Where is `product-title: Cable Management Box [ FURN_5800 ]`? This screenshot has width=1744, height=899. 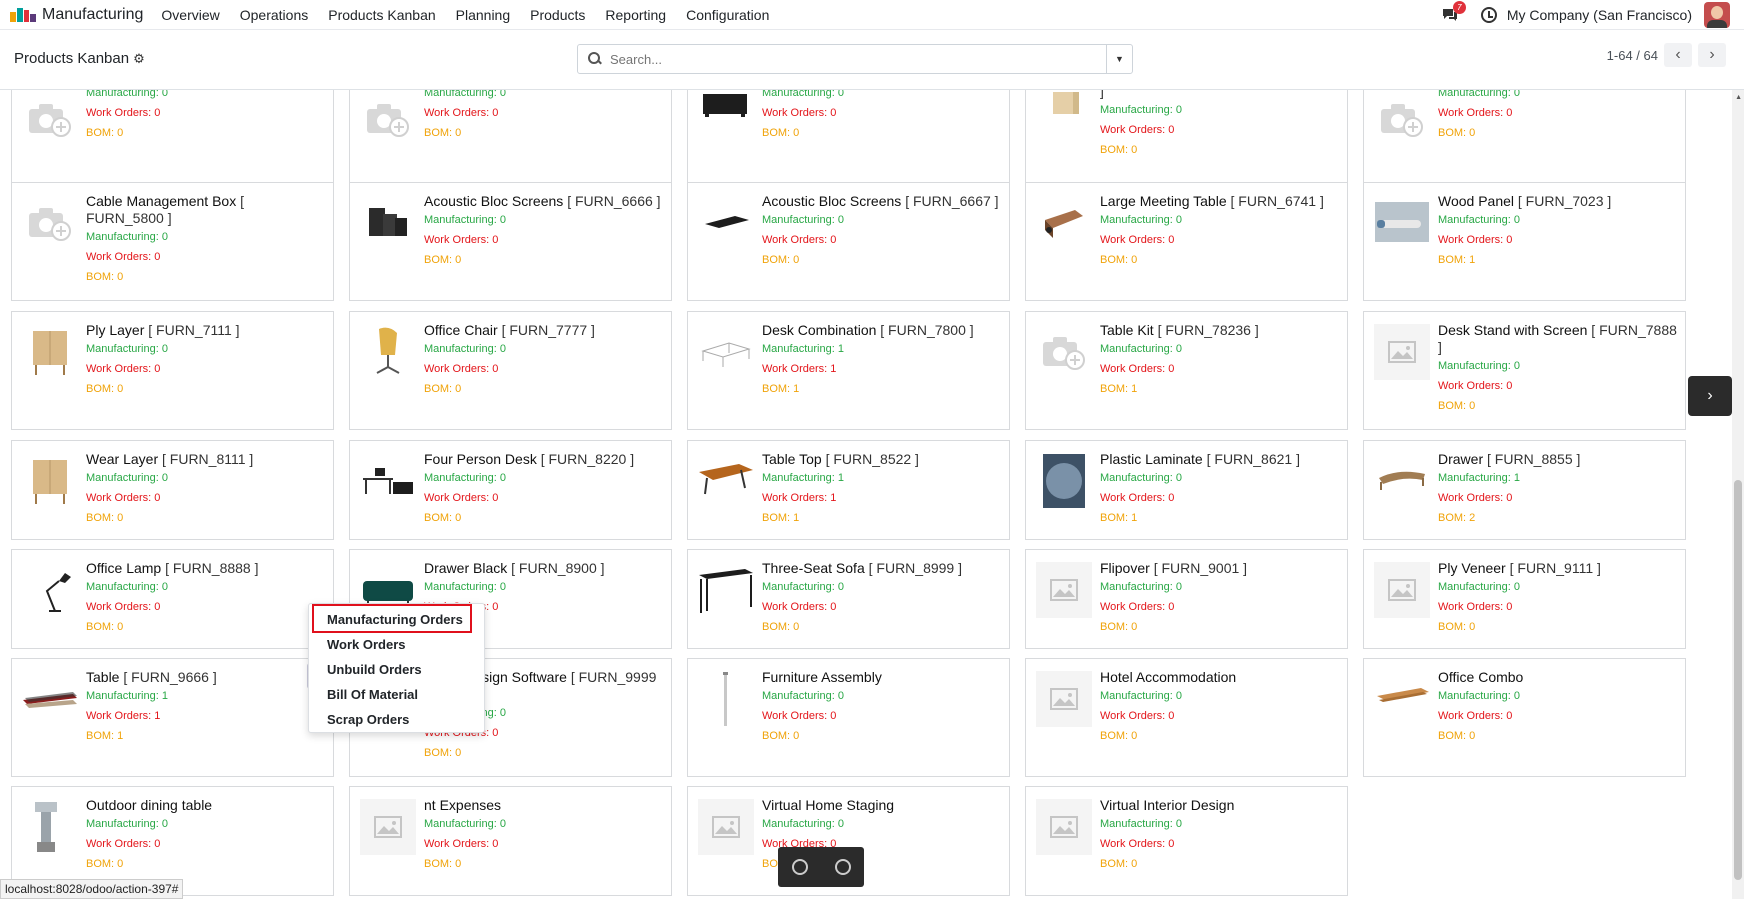 product-title: Cable Management Box [ FURN_5800 ] is located at coordinates (205, 210).